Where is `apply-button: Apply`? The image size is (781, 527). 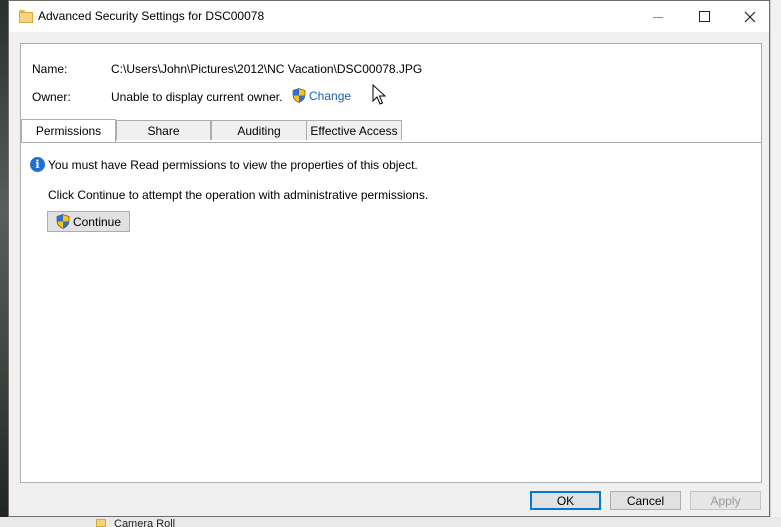 apply-button: Apply is located at coordinates (725, 500).